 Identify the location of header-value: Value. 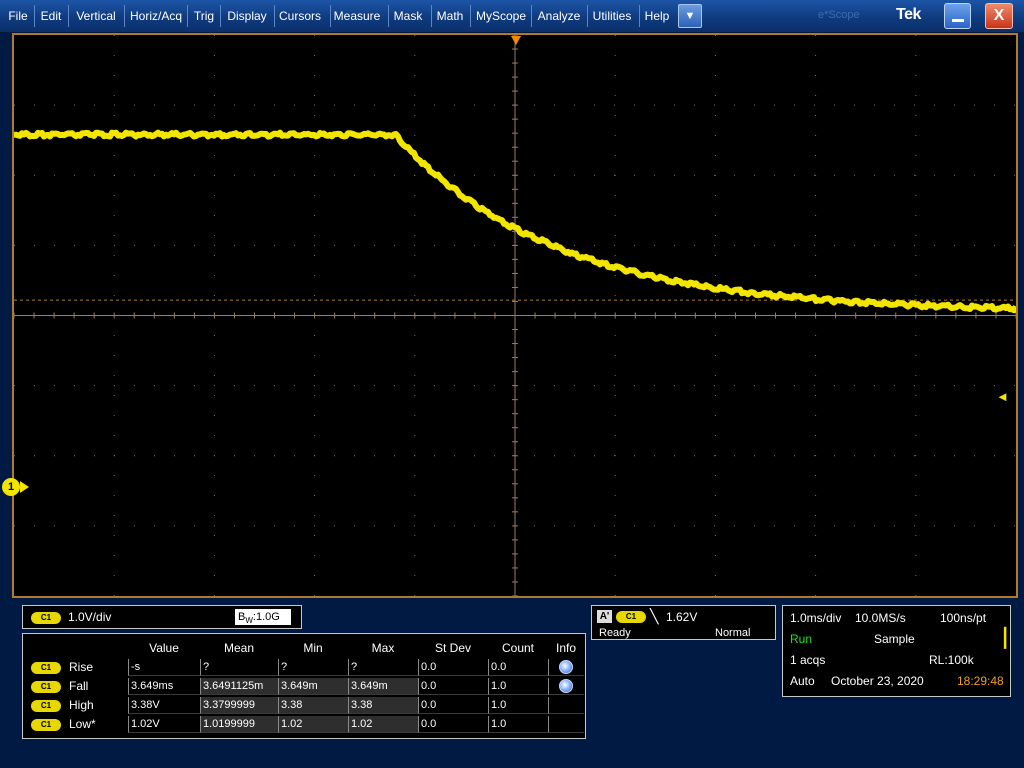
(164, 648).